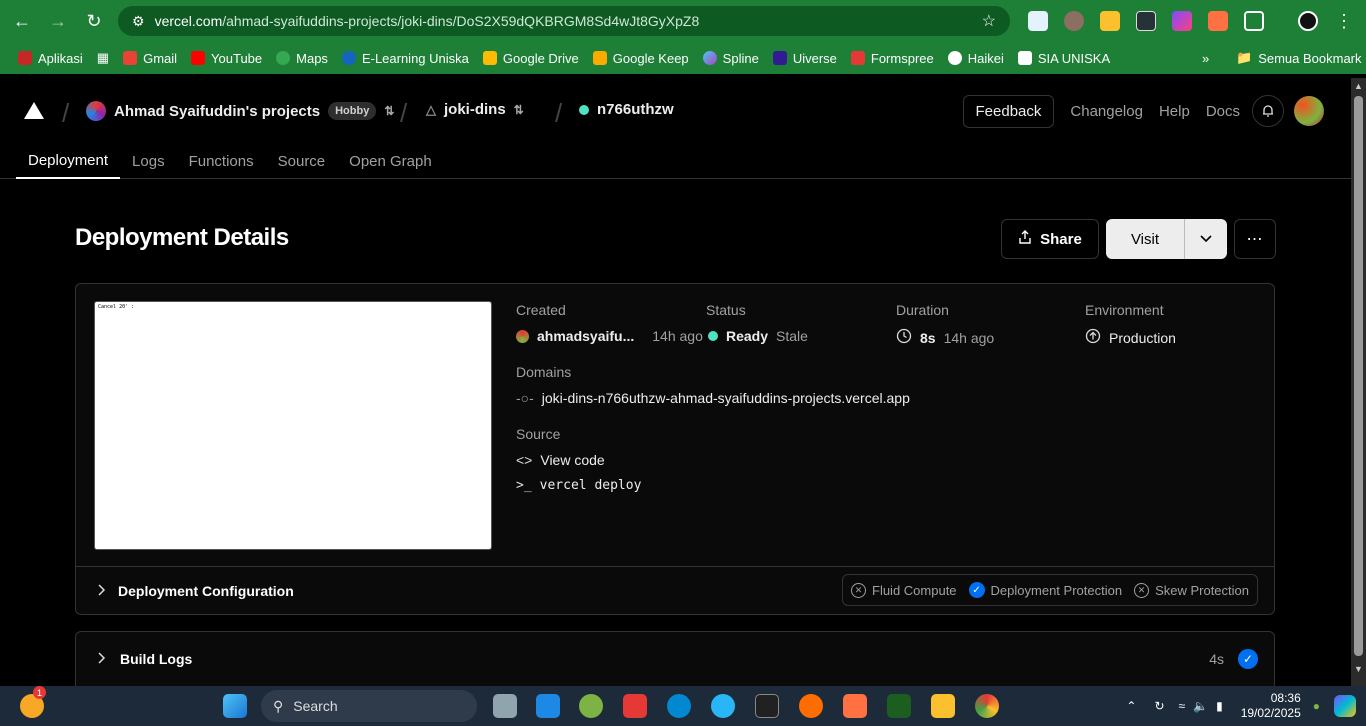  I want to click on postman-icon, so click(811, 706).